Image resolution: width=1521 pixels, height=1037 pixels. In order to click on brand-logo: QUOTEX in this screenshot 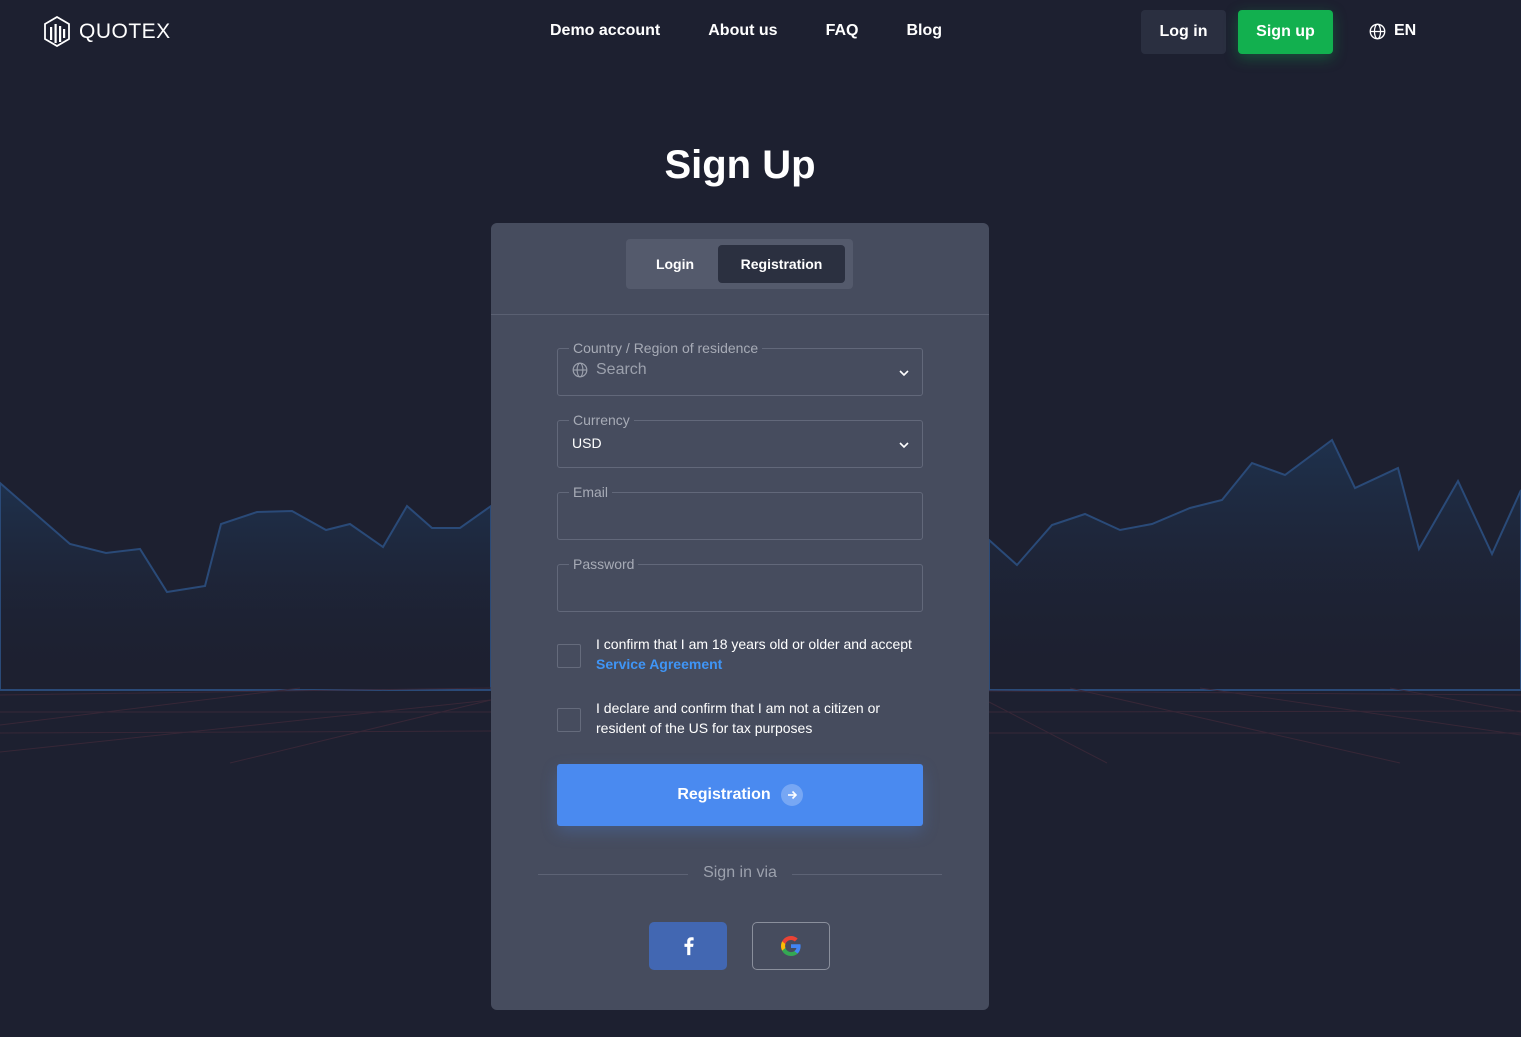, I will do `click(107, 31)`.